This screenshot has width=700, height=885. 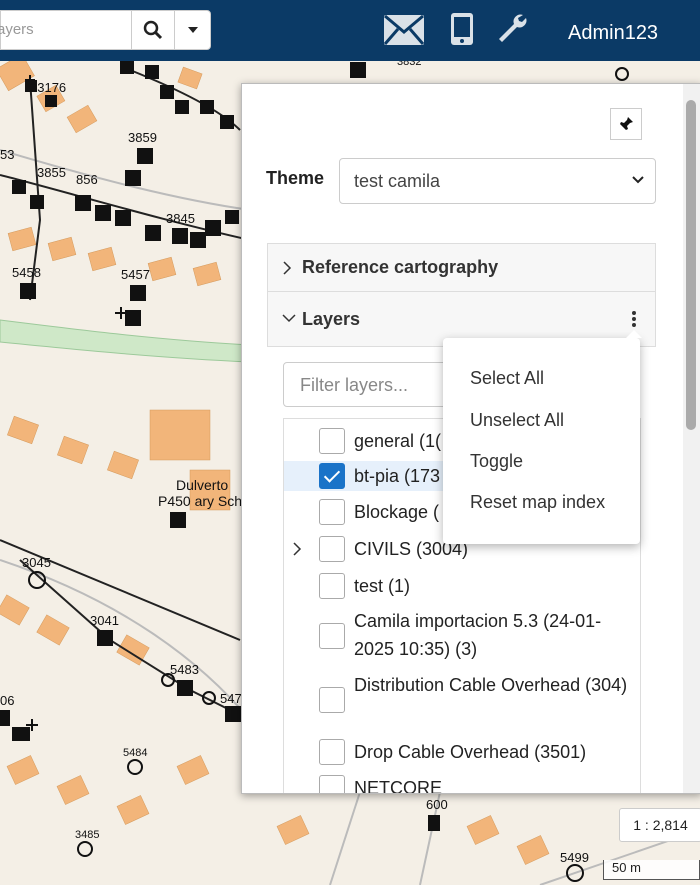 What do you see at coordinates (397, 476) in the screenshot?
I see `layer-label: bt-pia (173` at bounding box center [397, 476].